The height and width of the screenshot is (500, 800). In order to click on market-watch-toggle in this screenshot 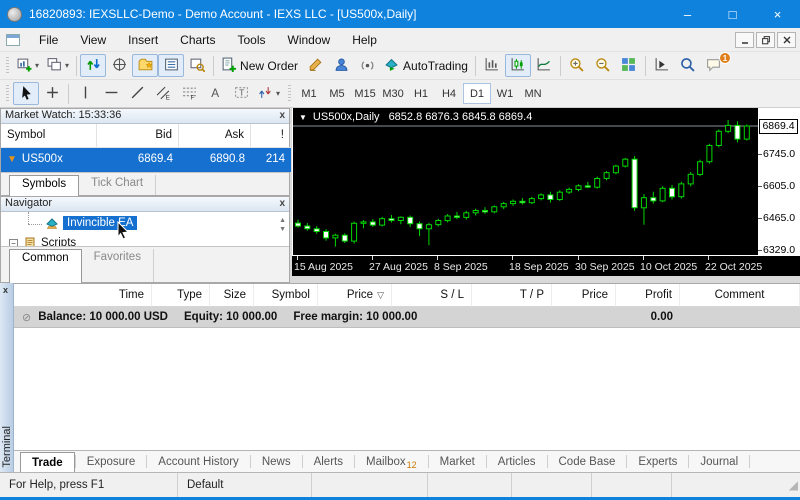, I will do `click(93, 65)`.